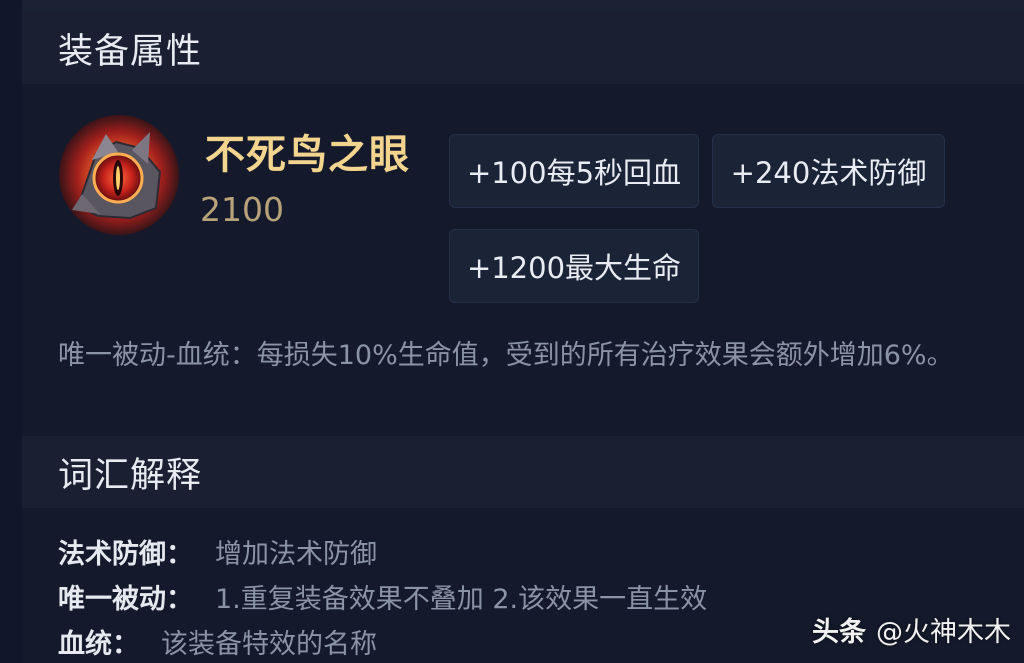  What do you see at coordinates (269, 644) in the screenshot?
I see `vocab-definition: 该装备特效的名称` at bounding box center [269, 644].